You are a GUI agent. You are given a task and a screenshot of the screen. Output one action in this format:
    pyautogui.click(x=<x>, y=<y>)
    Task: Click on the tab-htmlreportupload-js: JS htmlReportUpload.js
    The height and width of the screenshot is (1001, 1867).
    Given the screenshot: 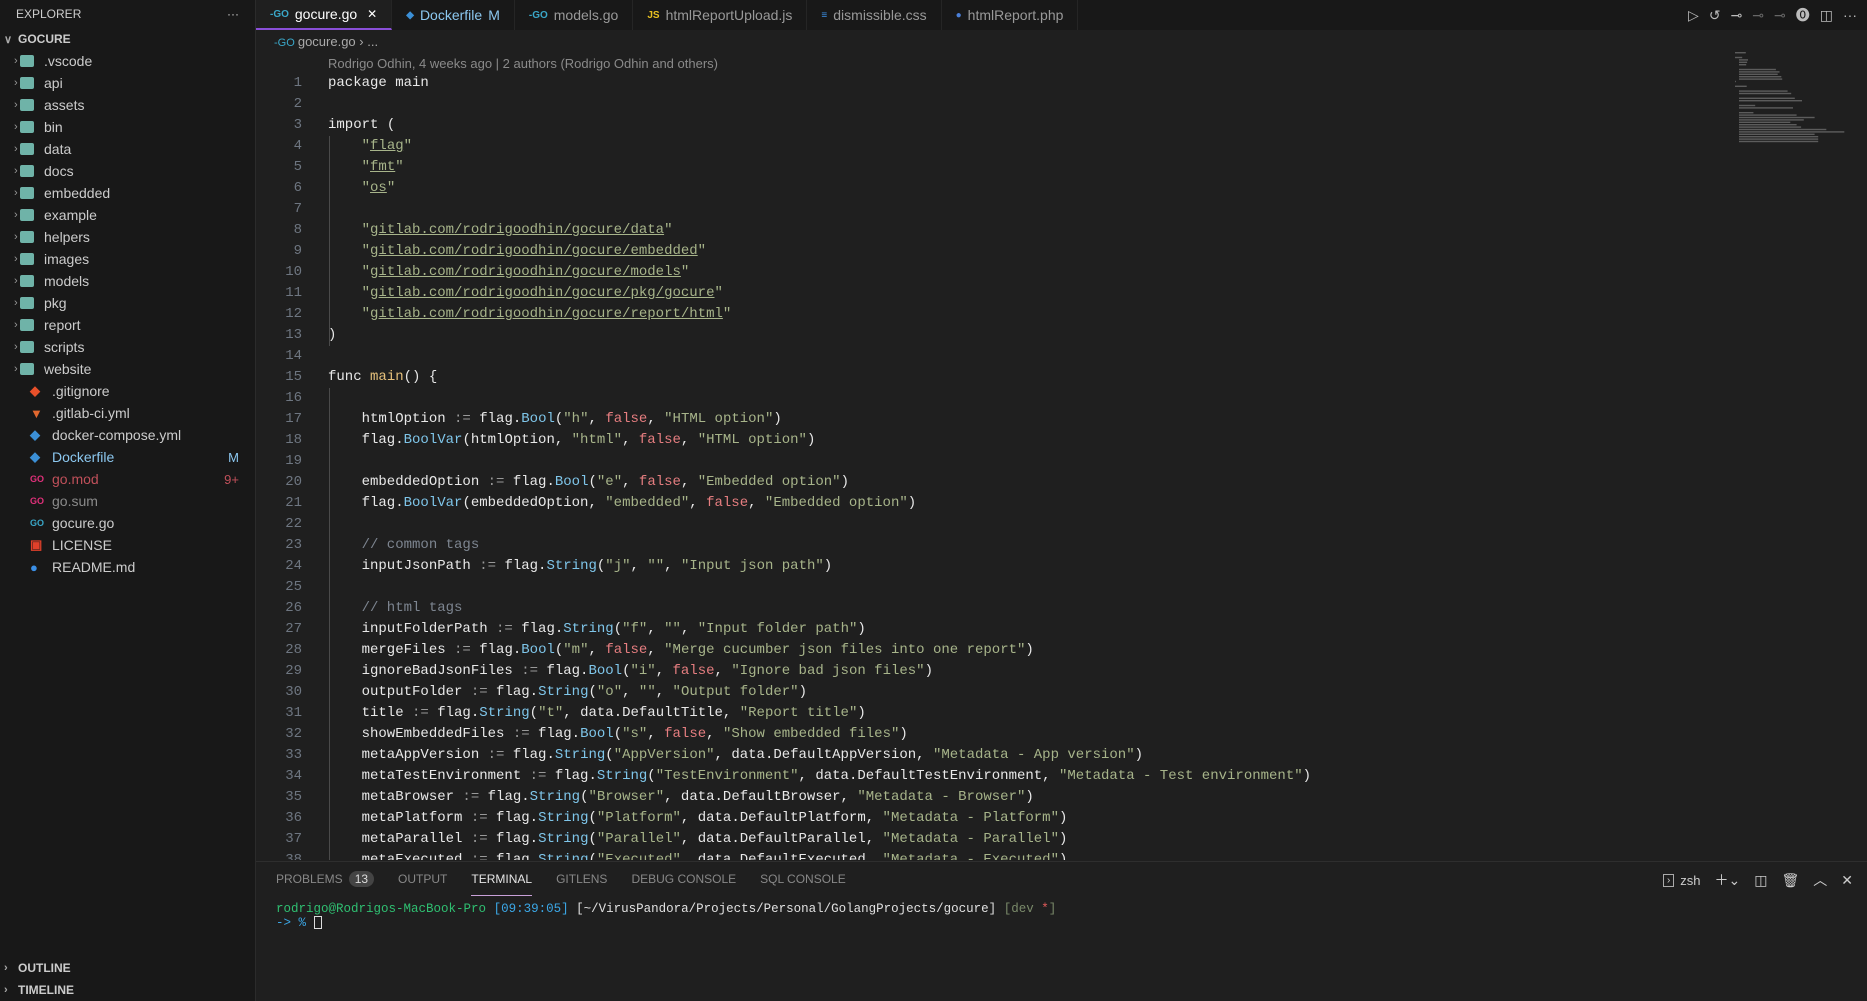 What is the action you would take?
    pyautogui.click(x=720, y=15)
    